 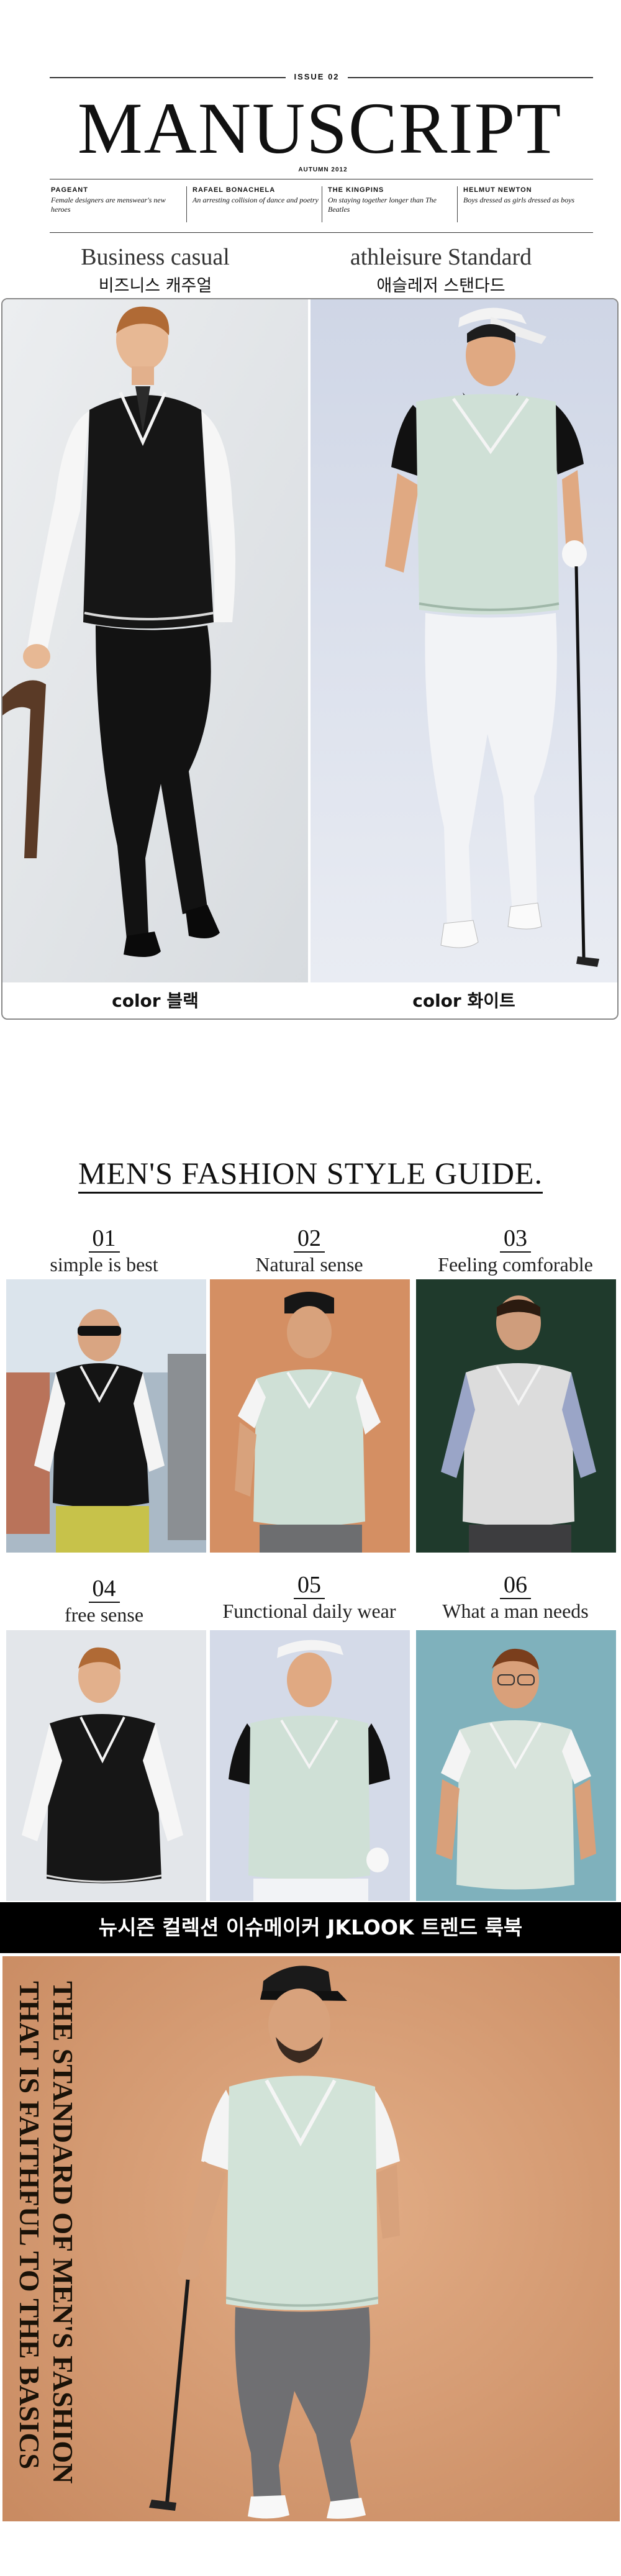 I want to click on guide-number-02: 02, so click(x=309, y=1239).